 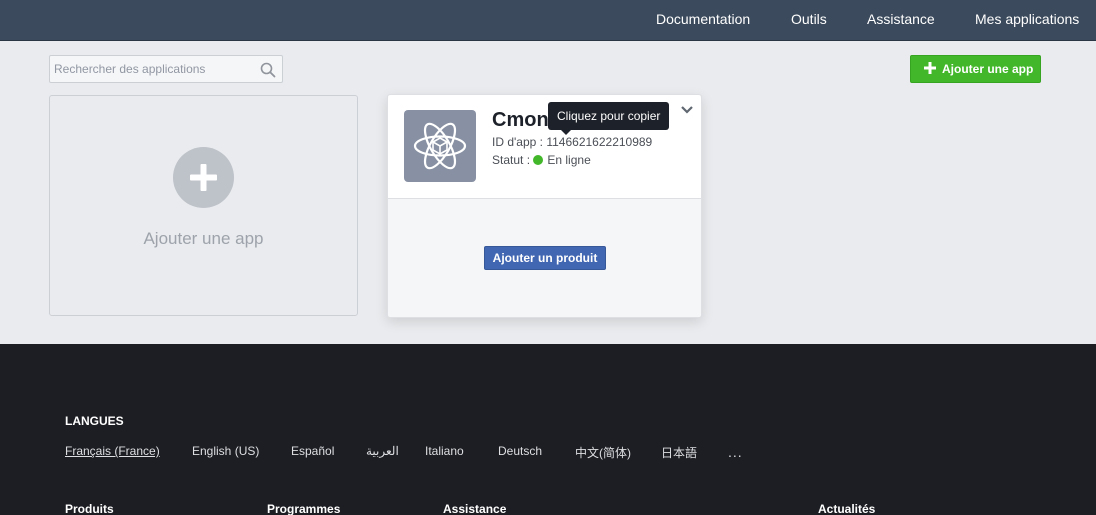 I want to click on add-app-tile-label: Ajouter une app, so click(x=203, y=238).